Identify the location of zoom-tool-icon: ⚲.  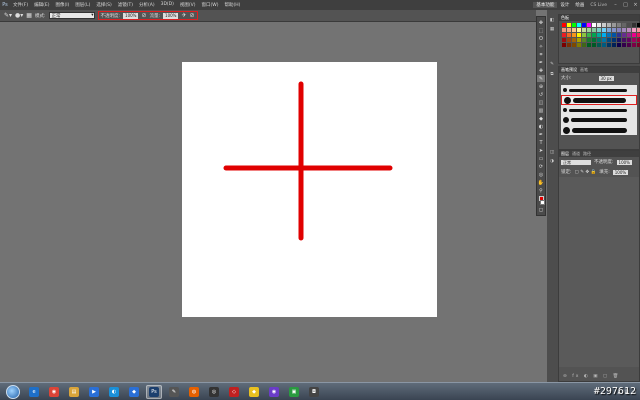
(541, 190).